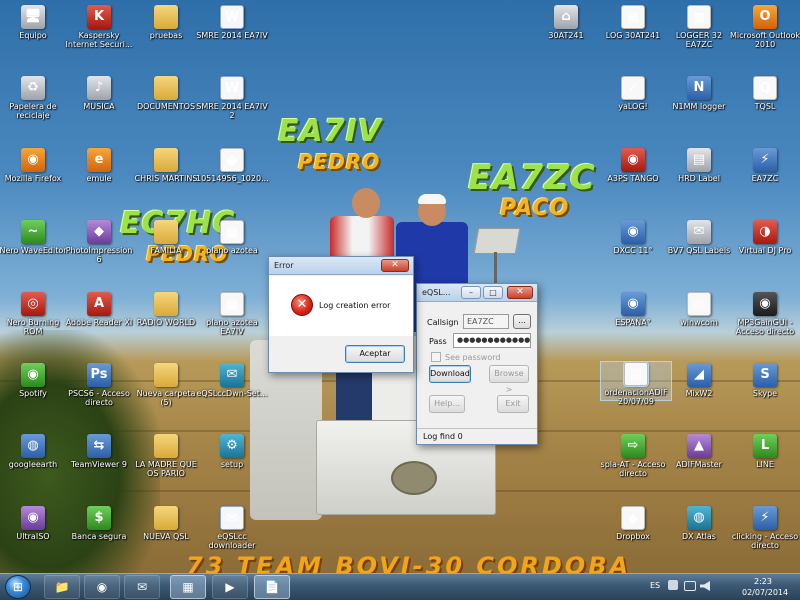  Describe the element at coordinates (33, 17) in the screenshot. I see `computer-icon: 🖥` at that location.